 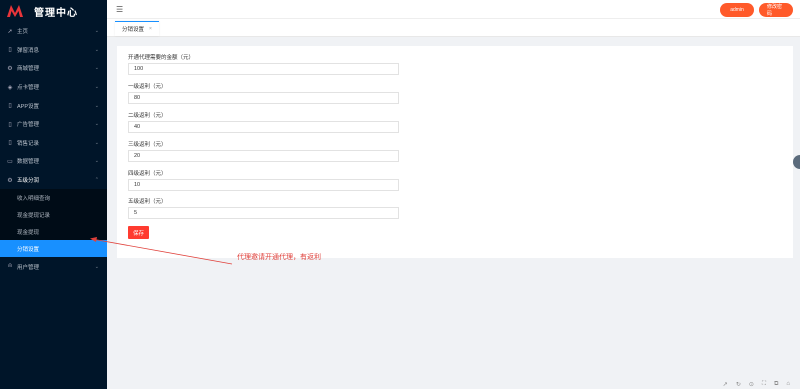 I want to click on shield-icon: ◈, so click(x=10, y=87).